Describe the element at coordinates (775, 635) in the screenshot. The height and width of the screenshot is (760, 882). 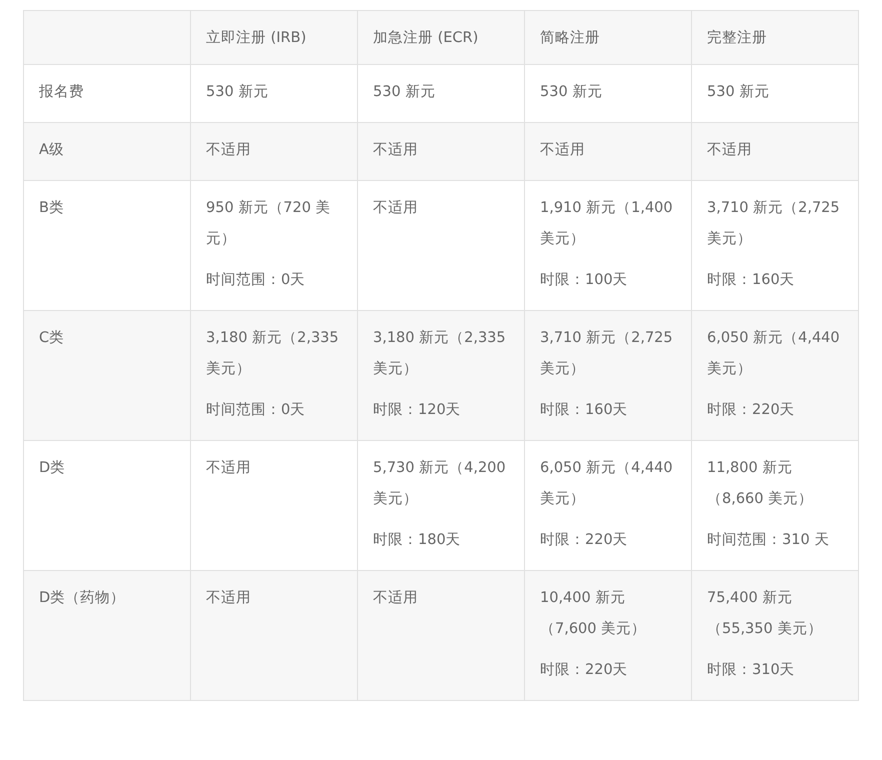
I see `table-cell: 75,400 新元（55,350 美元） 时限：310天` at that location.